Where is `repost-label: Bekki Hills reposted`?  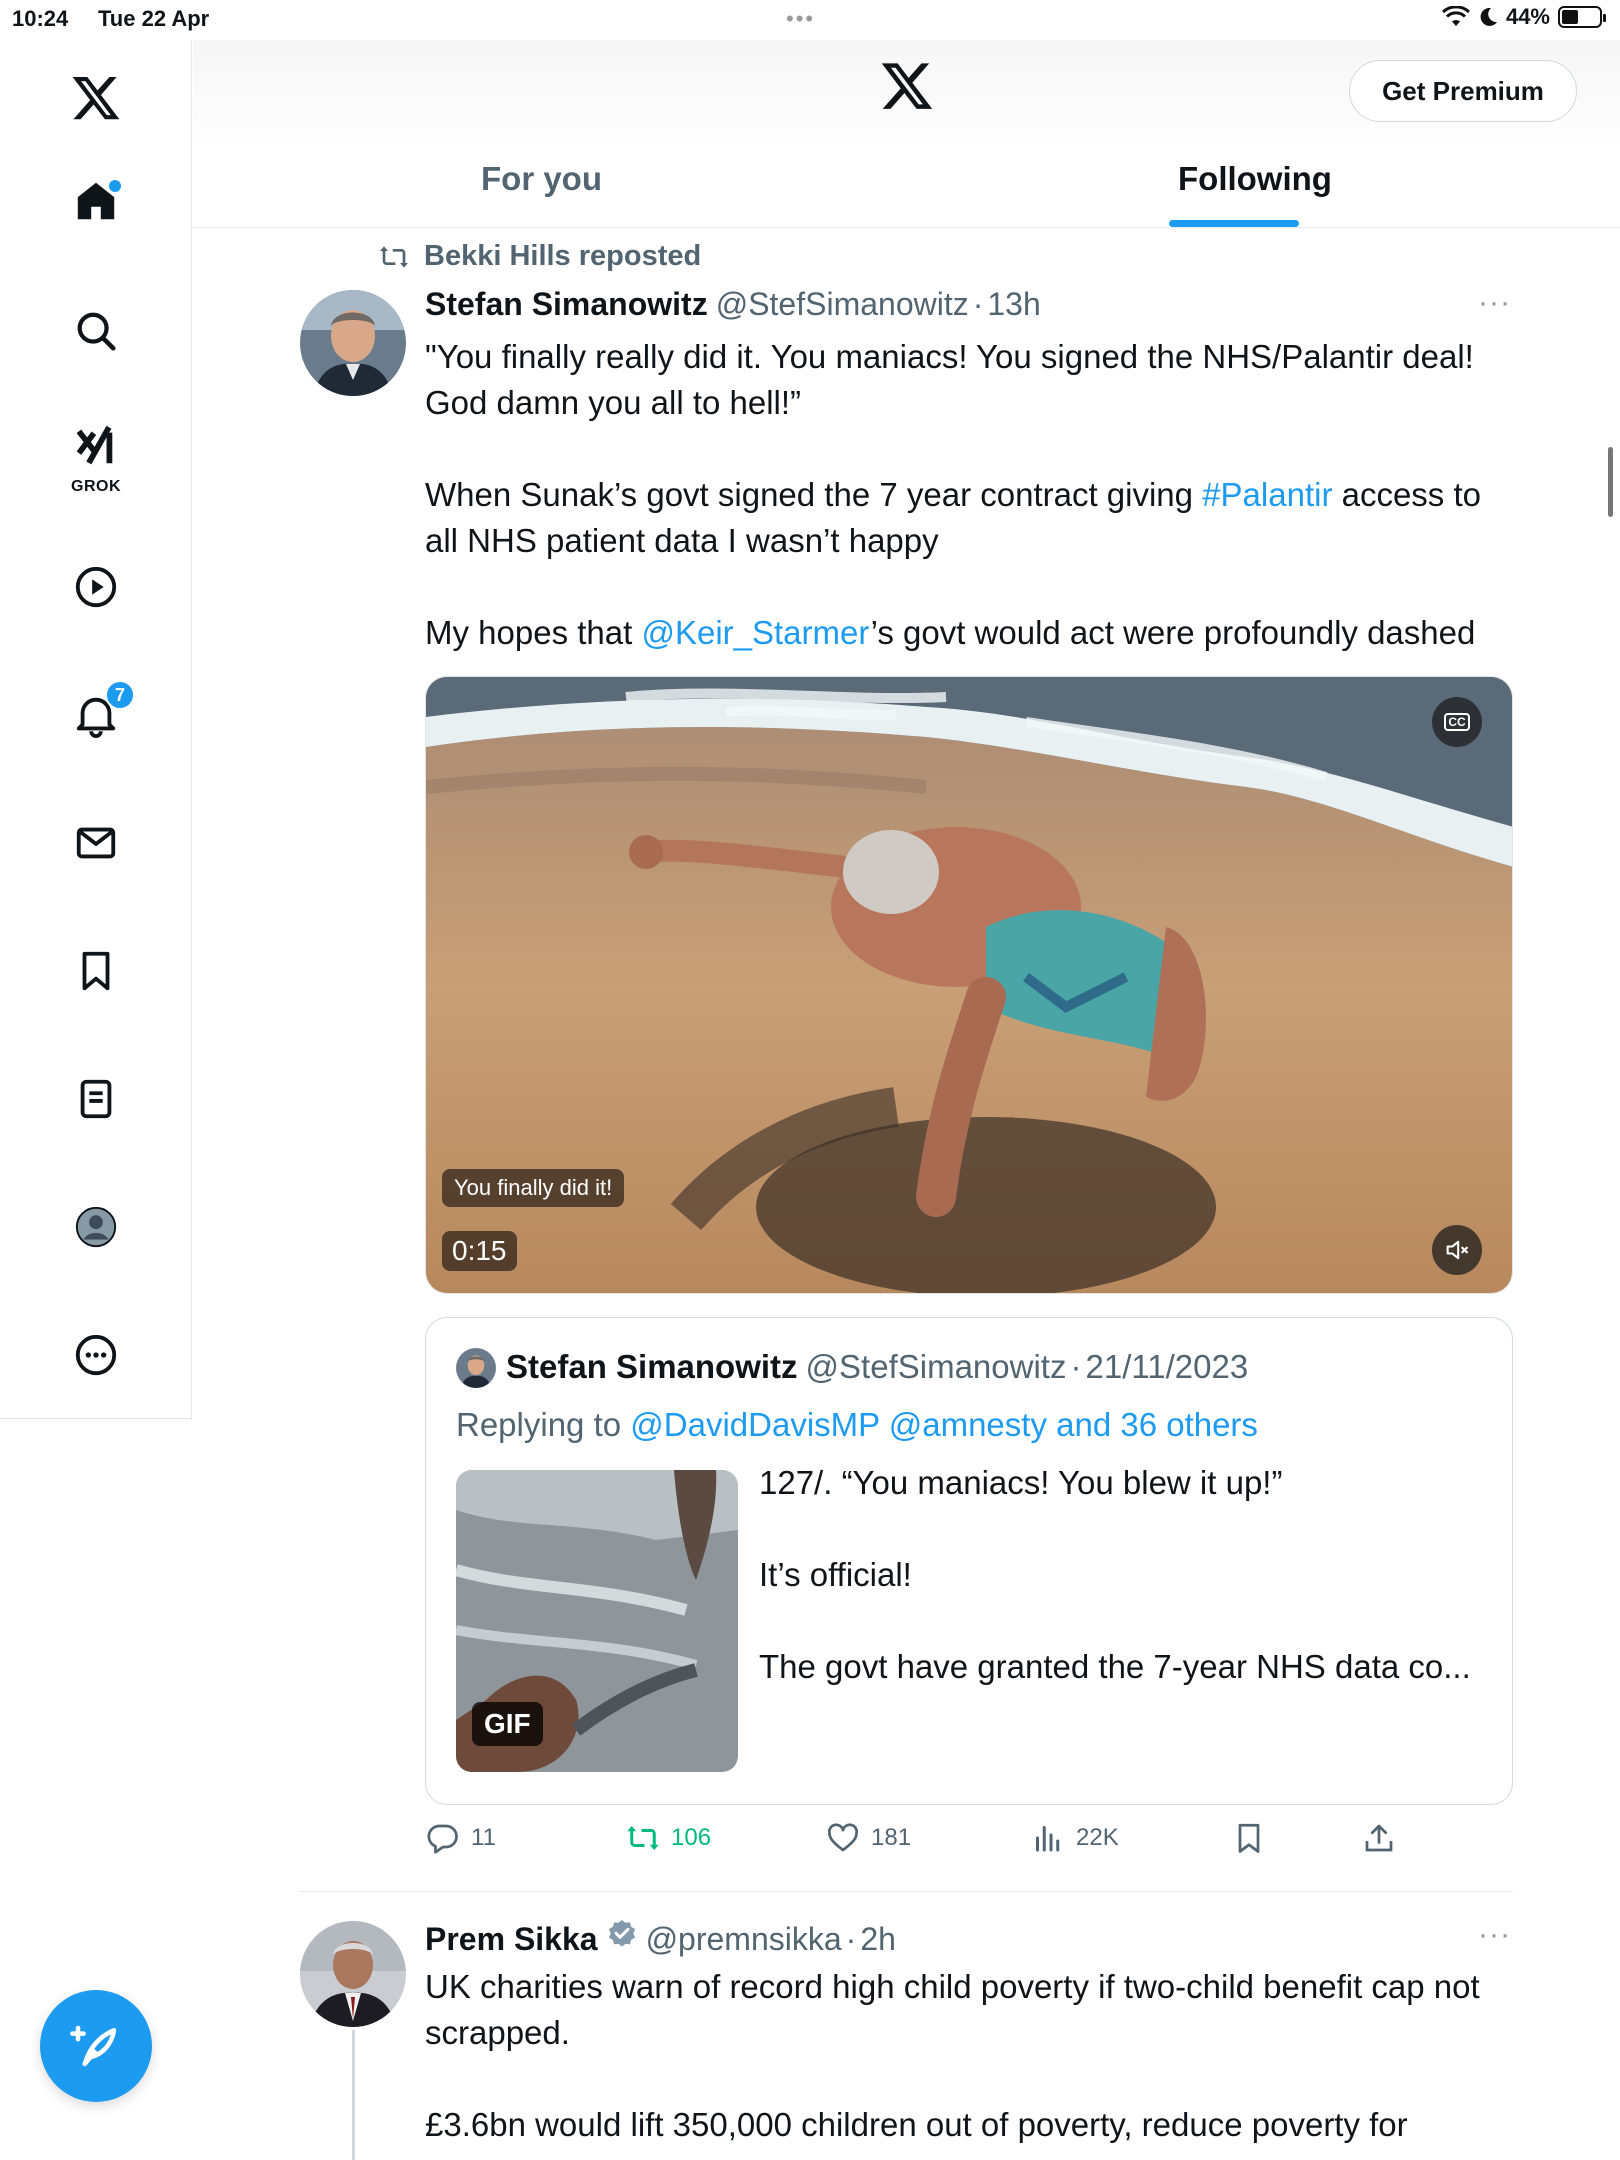 repost-label: Bekki Hills reposted is located at coordinates (563, 256).